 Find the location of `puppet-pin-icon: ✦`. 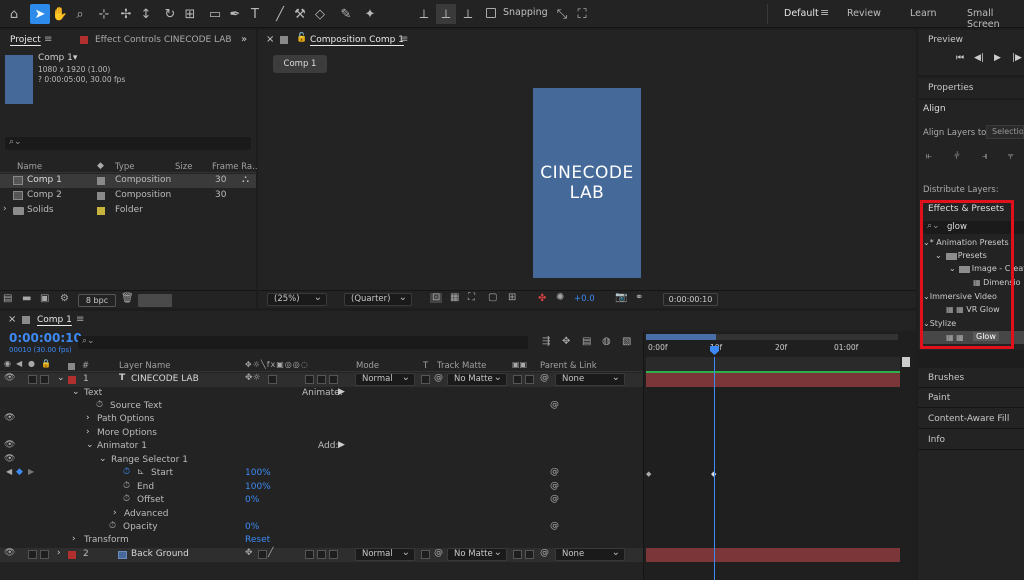

puppet-pin-icon: ✦ is located at coordinates (370, 14).